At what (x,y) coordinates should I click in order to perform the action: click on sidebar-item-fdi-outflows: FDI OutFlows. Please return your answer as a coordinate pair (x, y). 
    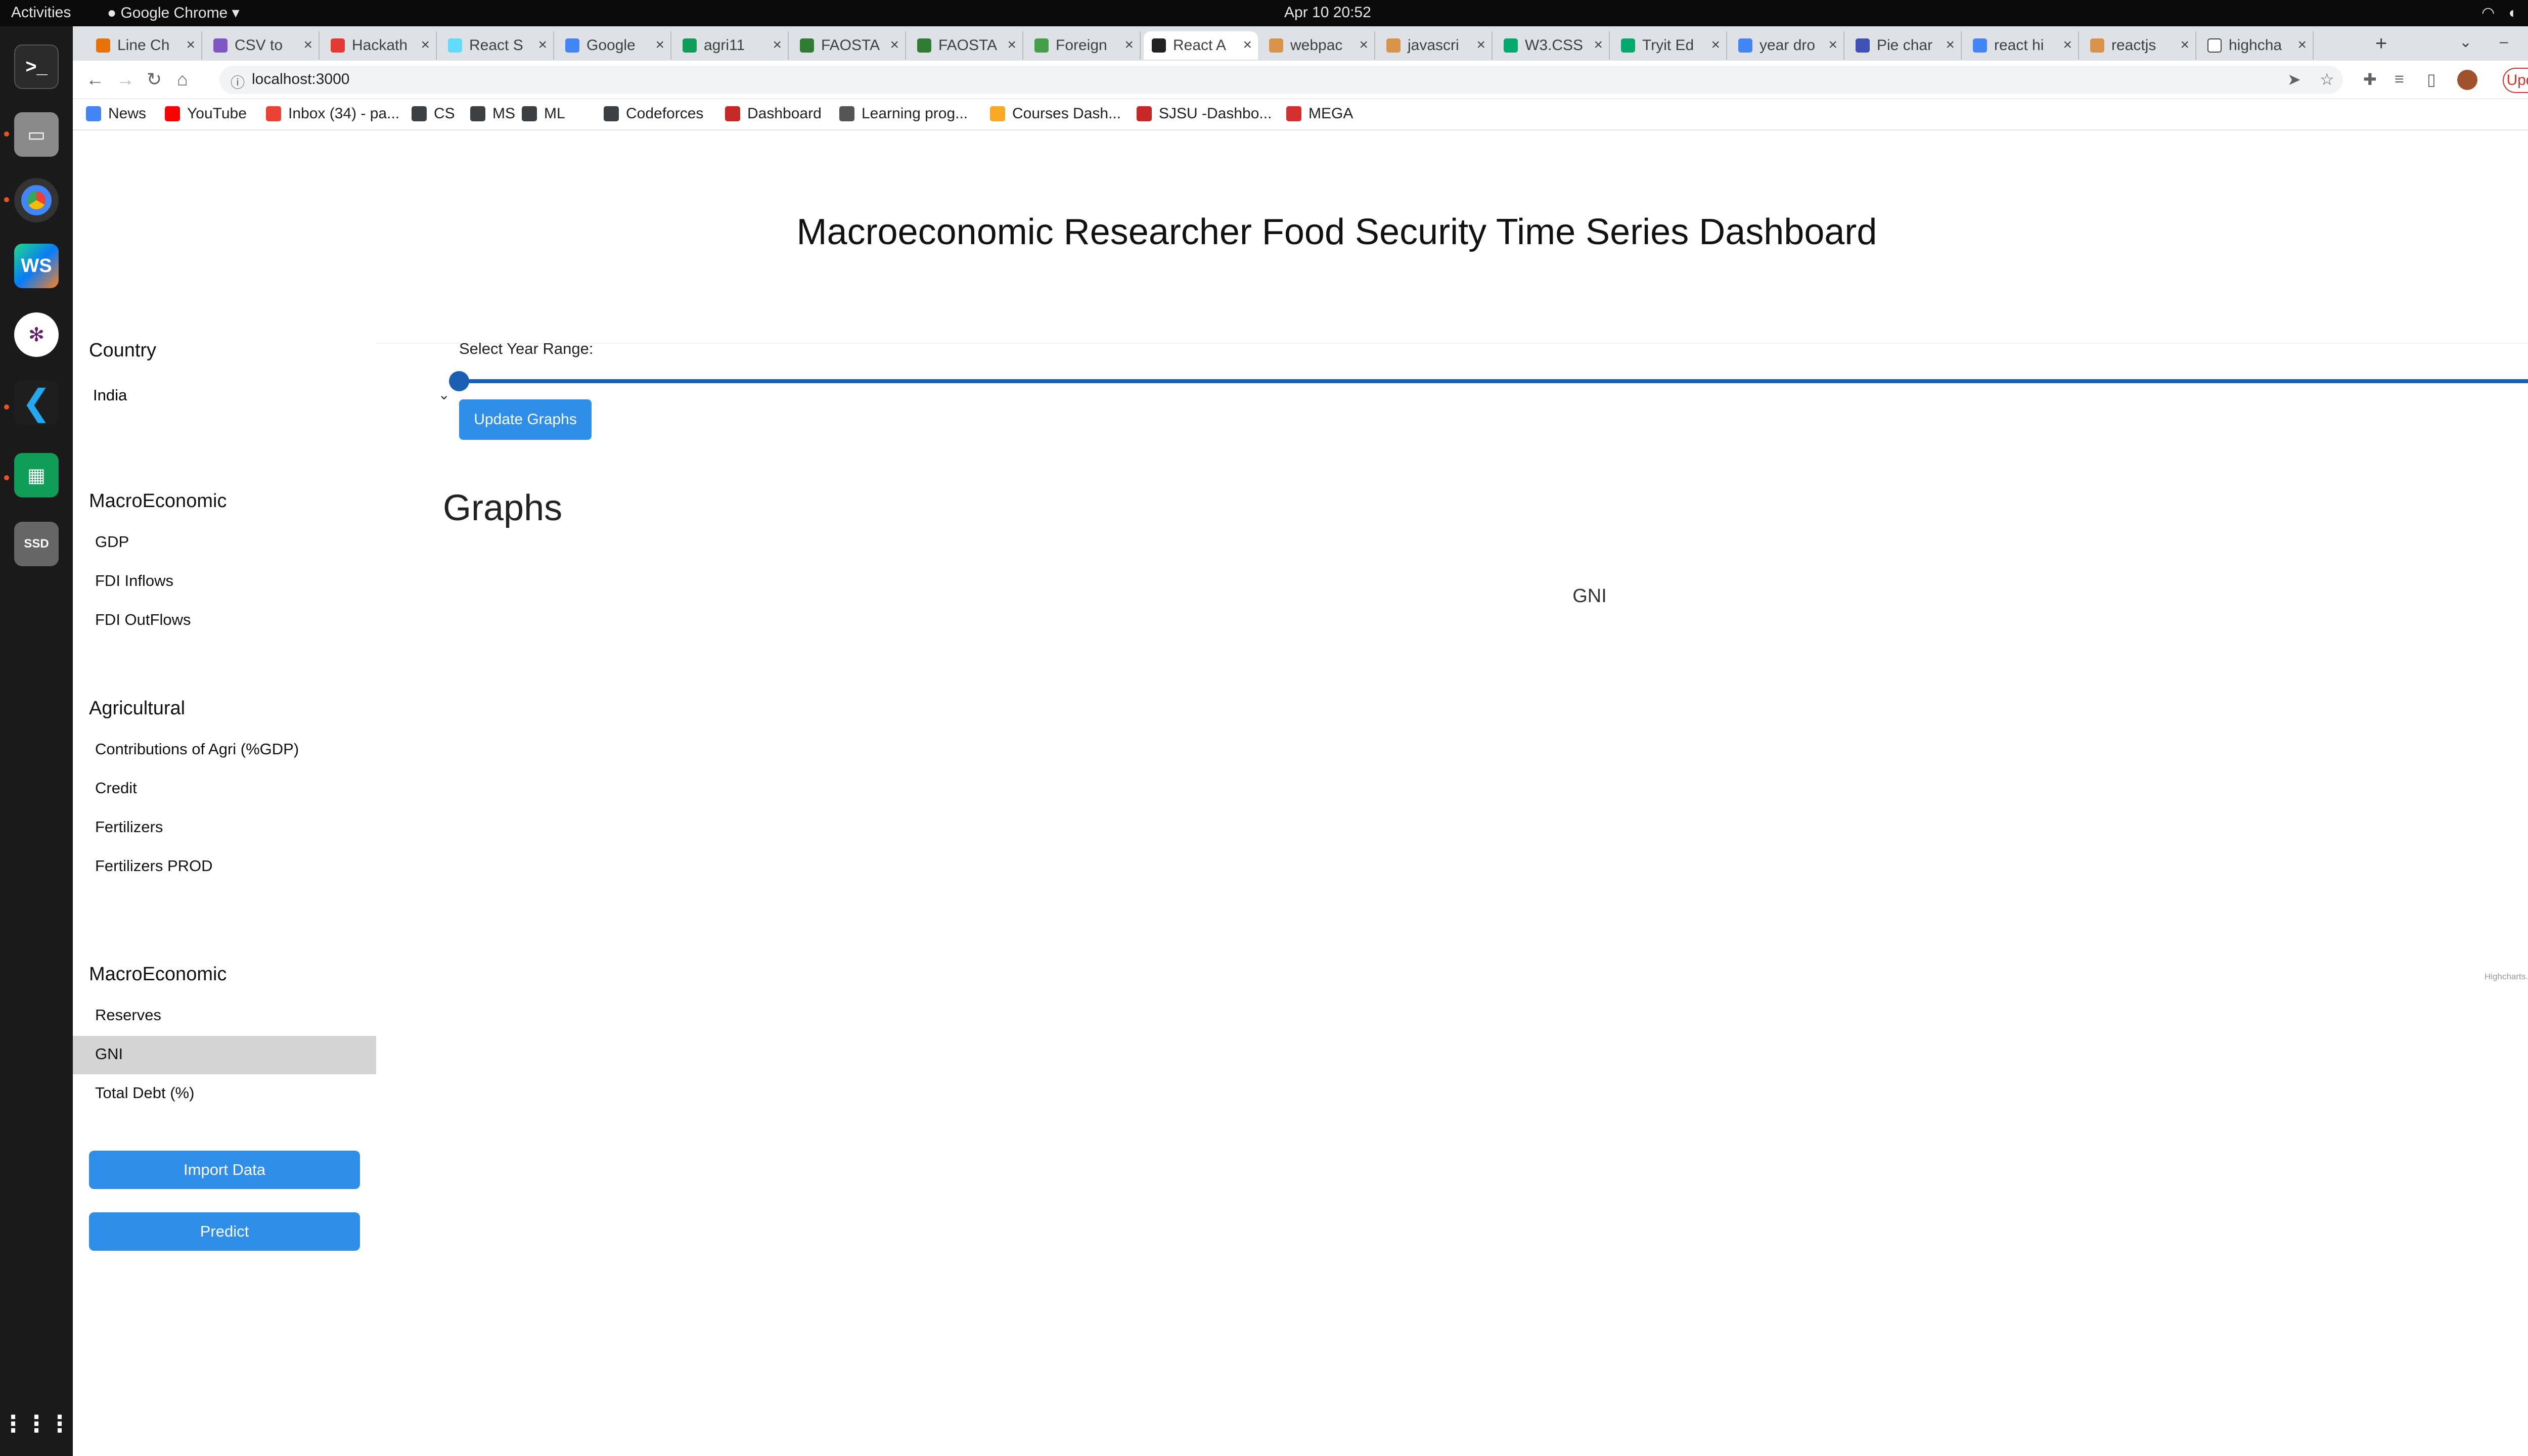
    Looking at the image, I should click on (225, 621).